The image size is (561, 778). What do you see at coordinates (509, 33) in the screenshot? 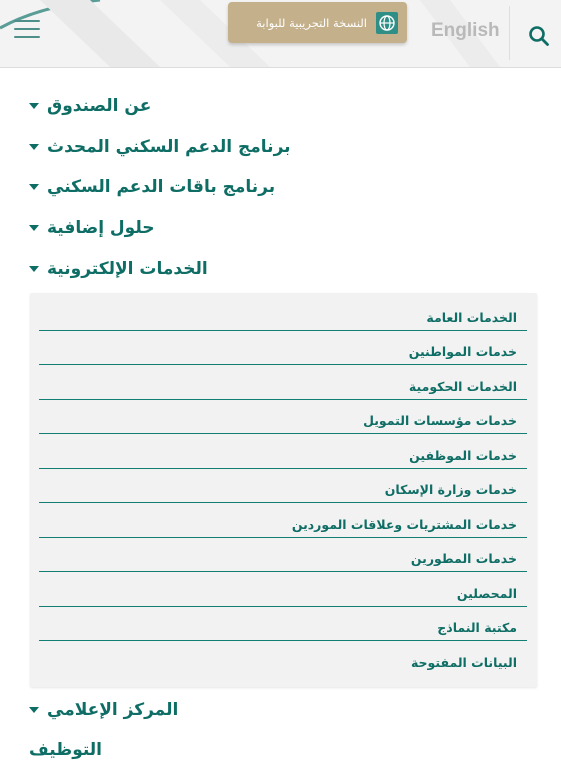
I see `header-divider` at bounding box center [509, 33].